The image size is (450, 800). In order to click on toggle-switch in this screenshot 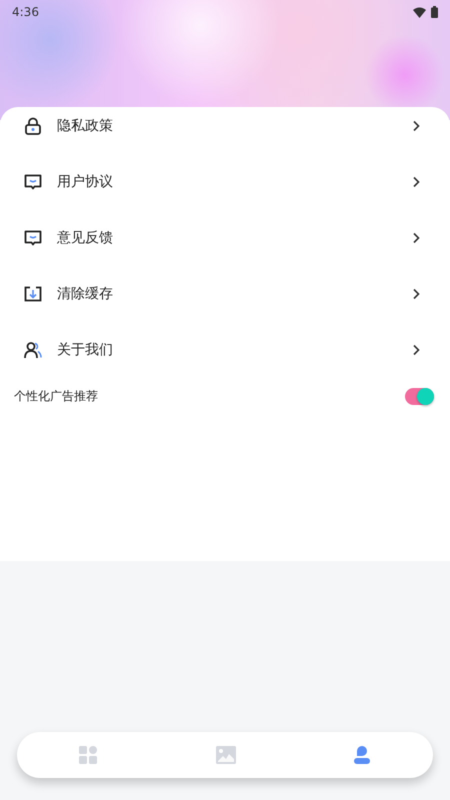, I will do `click(419, 396)`.